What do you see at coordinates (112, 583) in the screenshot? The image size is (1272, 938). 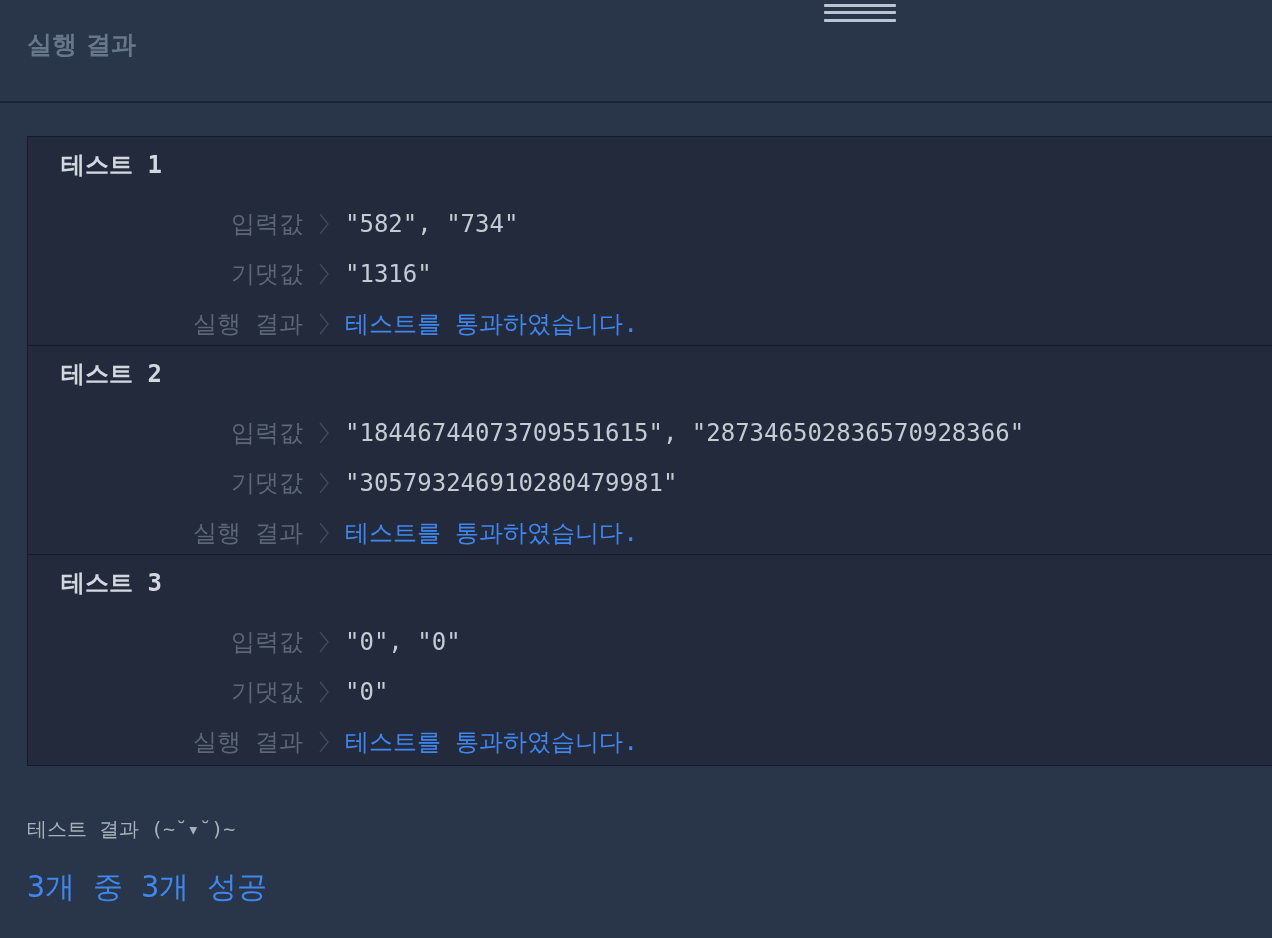 I see `test-title: 테스트 3` at bounding box center [112, 583].